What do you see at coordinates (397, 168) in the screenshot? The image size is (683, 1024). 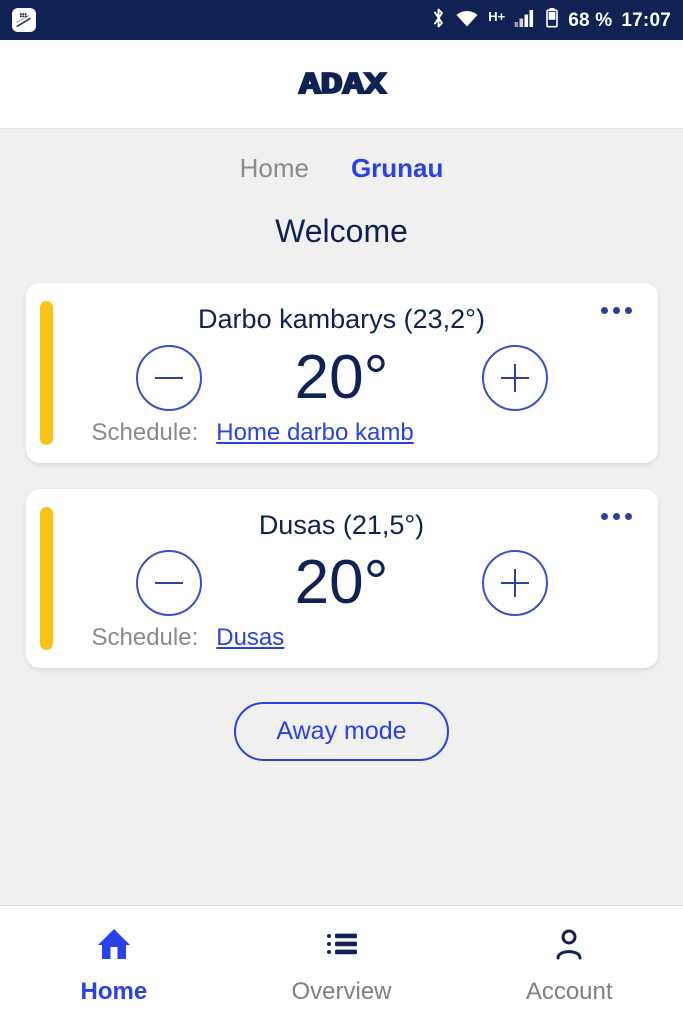 I see `tab-grunau: Grunau` at bounding box center [397, 168].